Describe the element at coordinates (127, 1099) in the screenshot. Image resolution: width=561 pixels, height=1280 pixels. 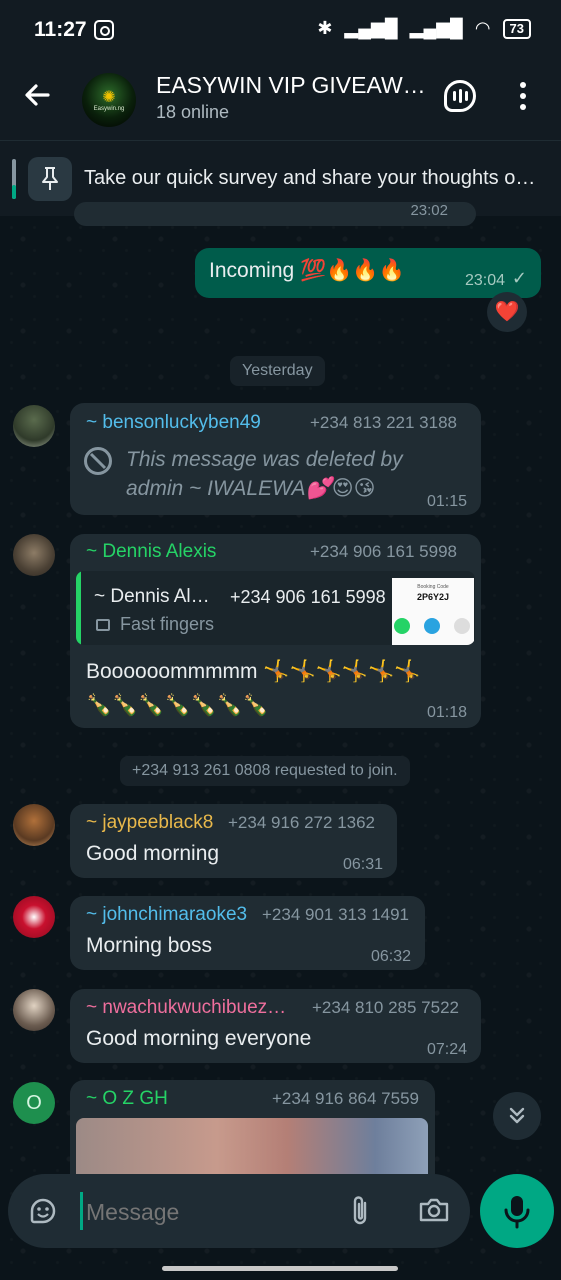
I see `sender-name: ~ O Z GH` at that location.